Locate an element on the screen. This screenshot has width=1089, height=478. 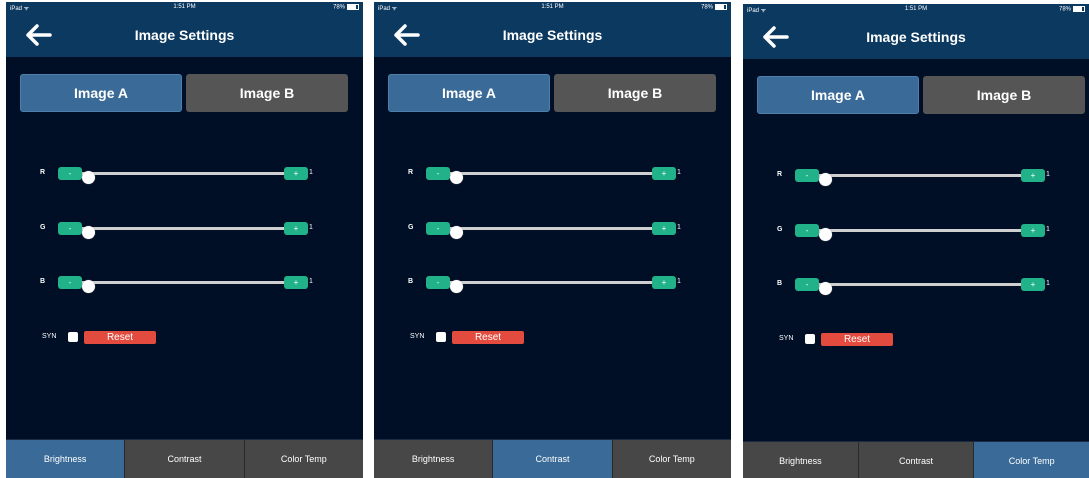
battery-percent: 78% is located at coordinates (1064, 9).